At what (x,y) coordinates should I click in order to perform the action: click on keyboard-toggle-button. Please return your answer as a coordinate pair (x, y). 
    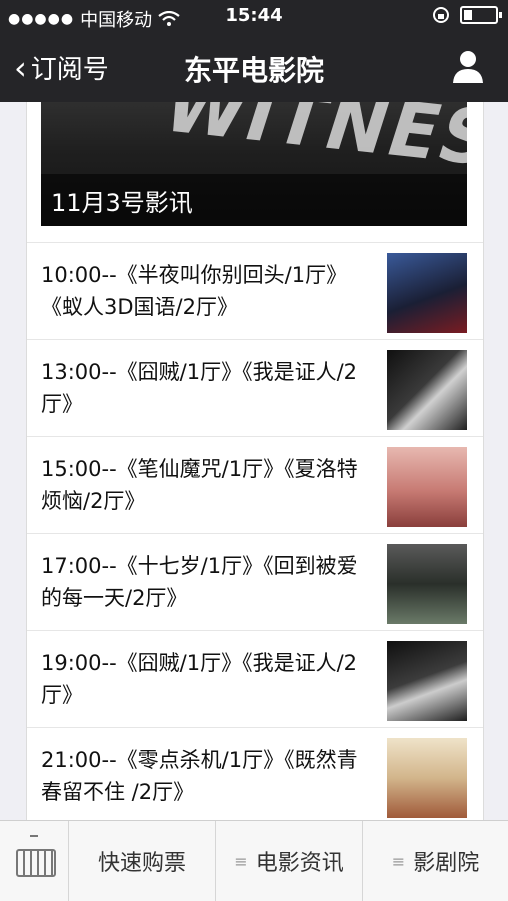
    Looking at the image, I should click on (34, 861).